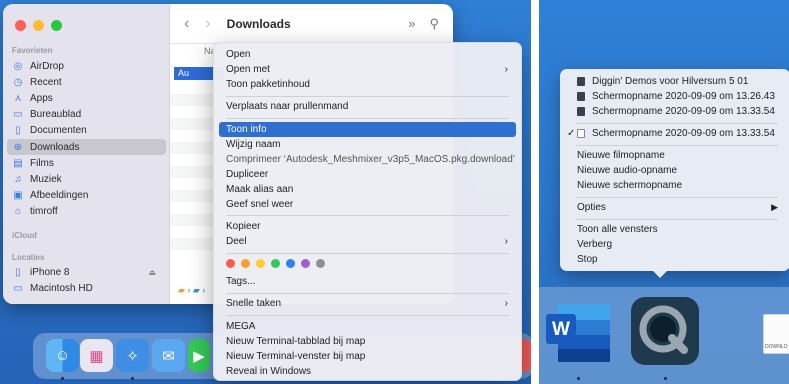  I want to click on menu-item-reveal-in-windows: Reveal in Windows, so click(367, 371).